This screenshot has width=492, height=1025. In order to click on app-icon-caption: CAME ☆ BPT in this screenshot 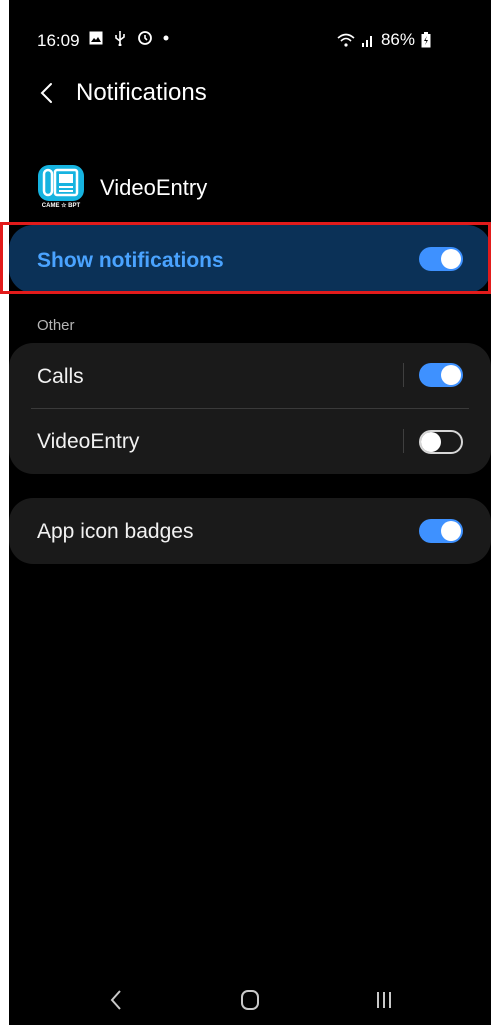, I will do `click(61, 206)`.